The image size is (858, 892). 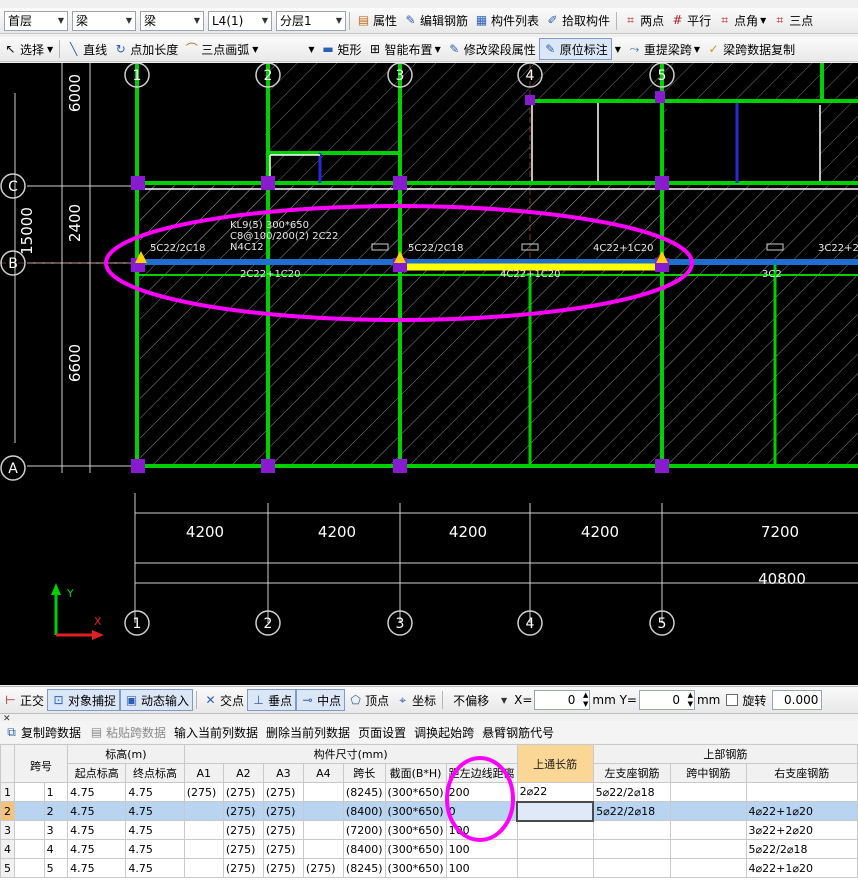 I want to click on perpendicular-button: ⊥ 垂点, so click(x=272, y=700).